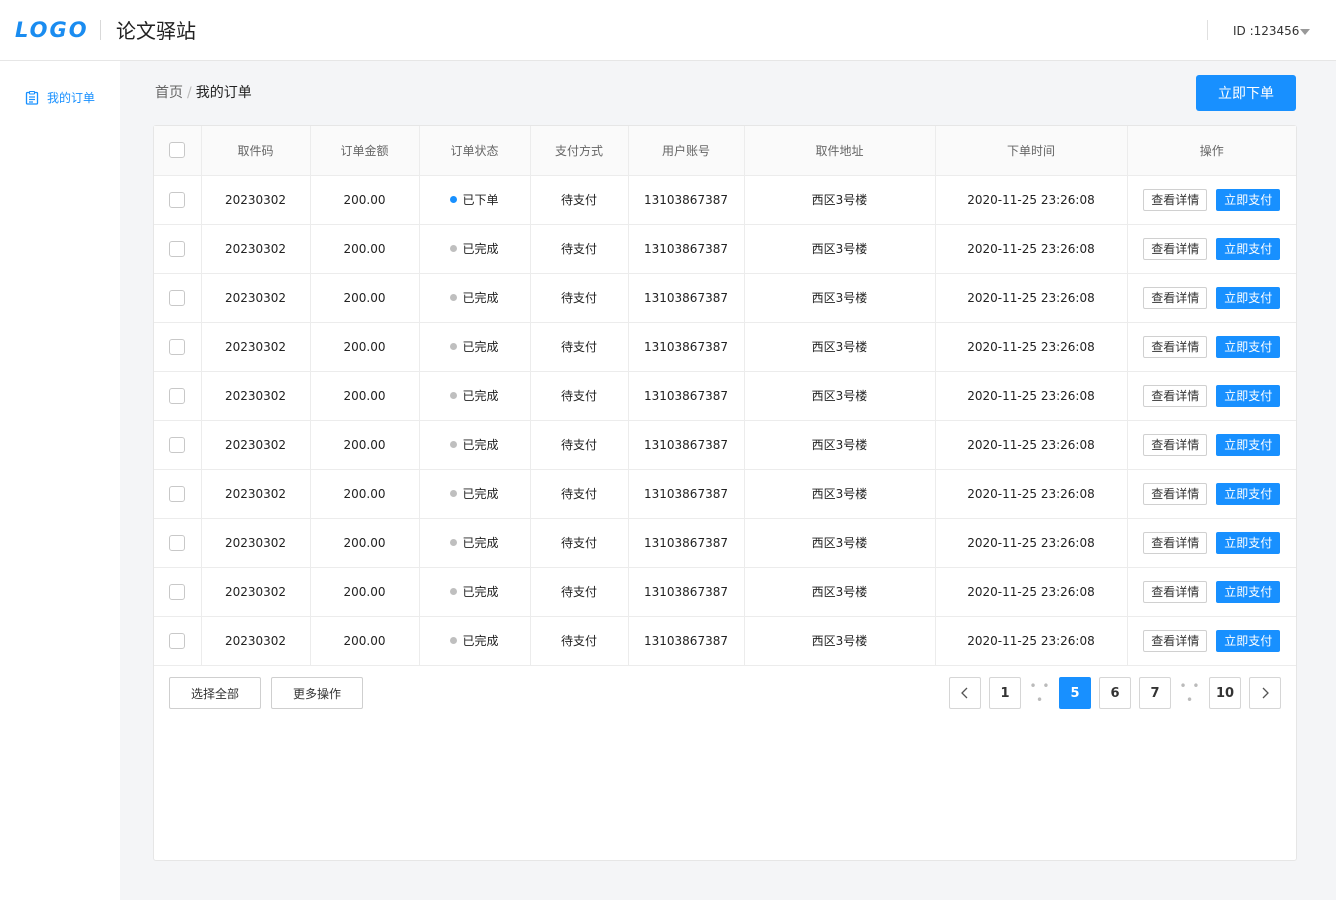 This screenshot has height=900, width=1336. Describe the element at coordinates (1225, 693) in the screenshot. I see `page-button-10: 10` at that location.